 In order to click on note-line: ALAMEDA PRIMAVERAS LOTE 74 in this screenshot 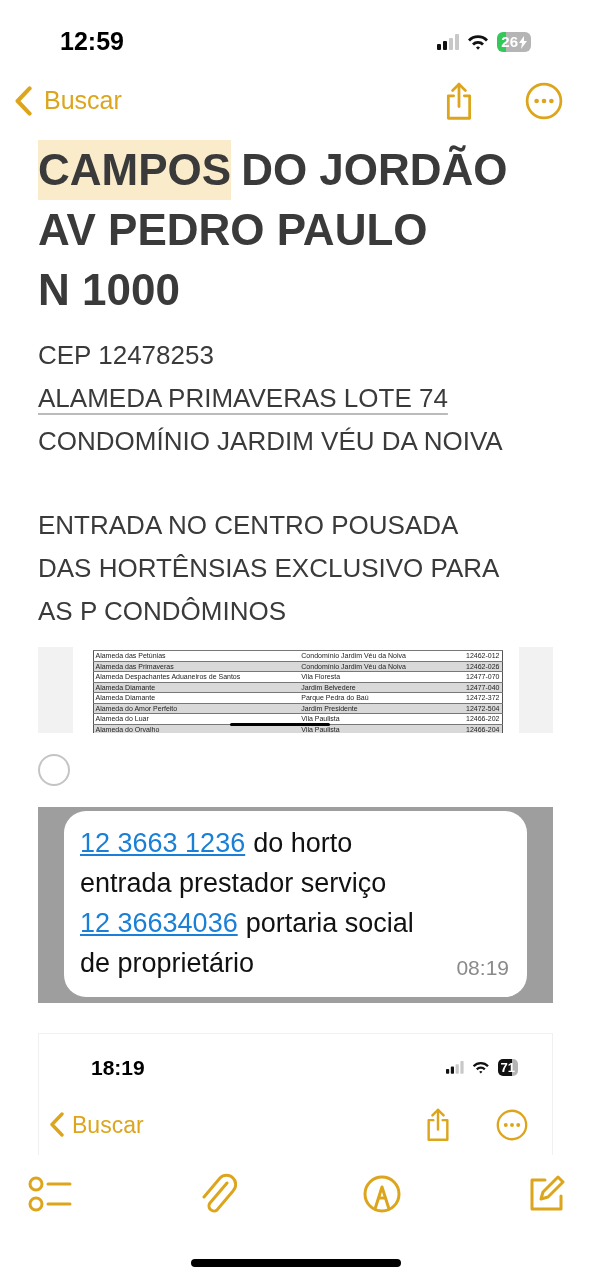, I will do `click(243, 398)`.